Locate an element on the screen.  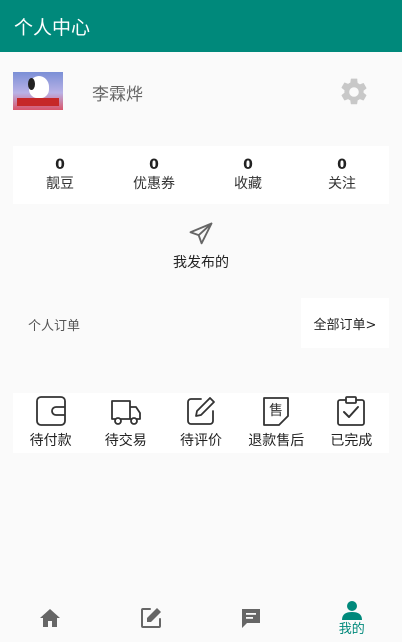
edit-icon is located at coordinates (201, 411).